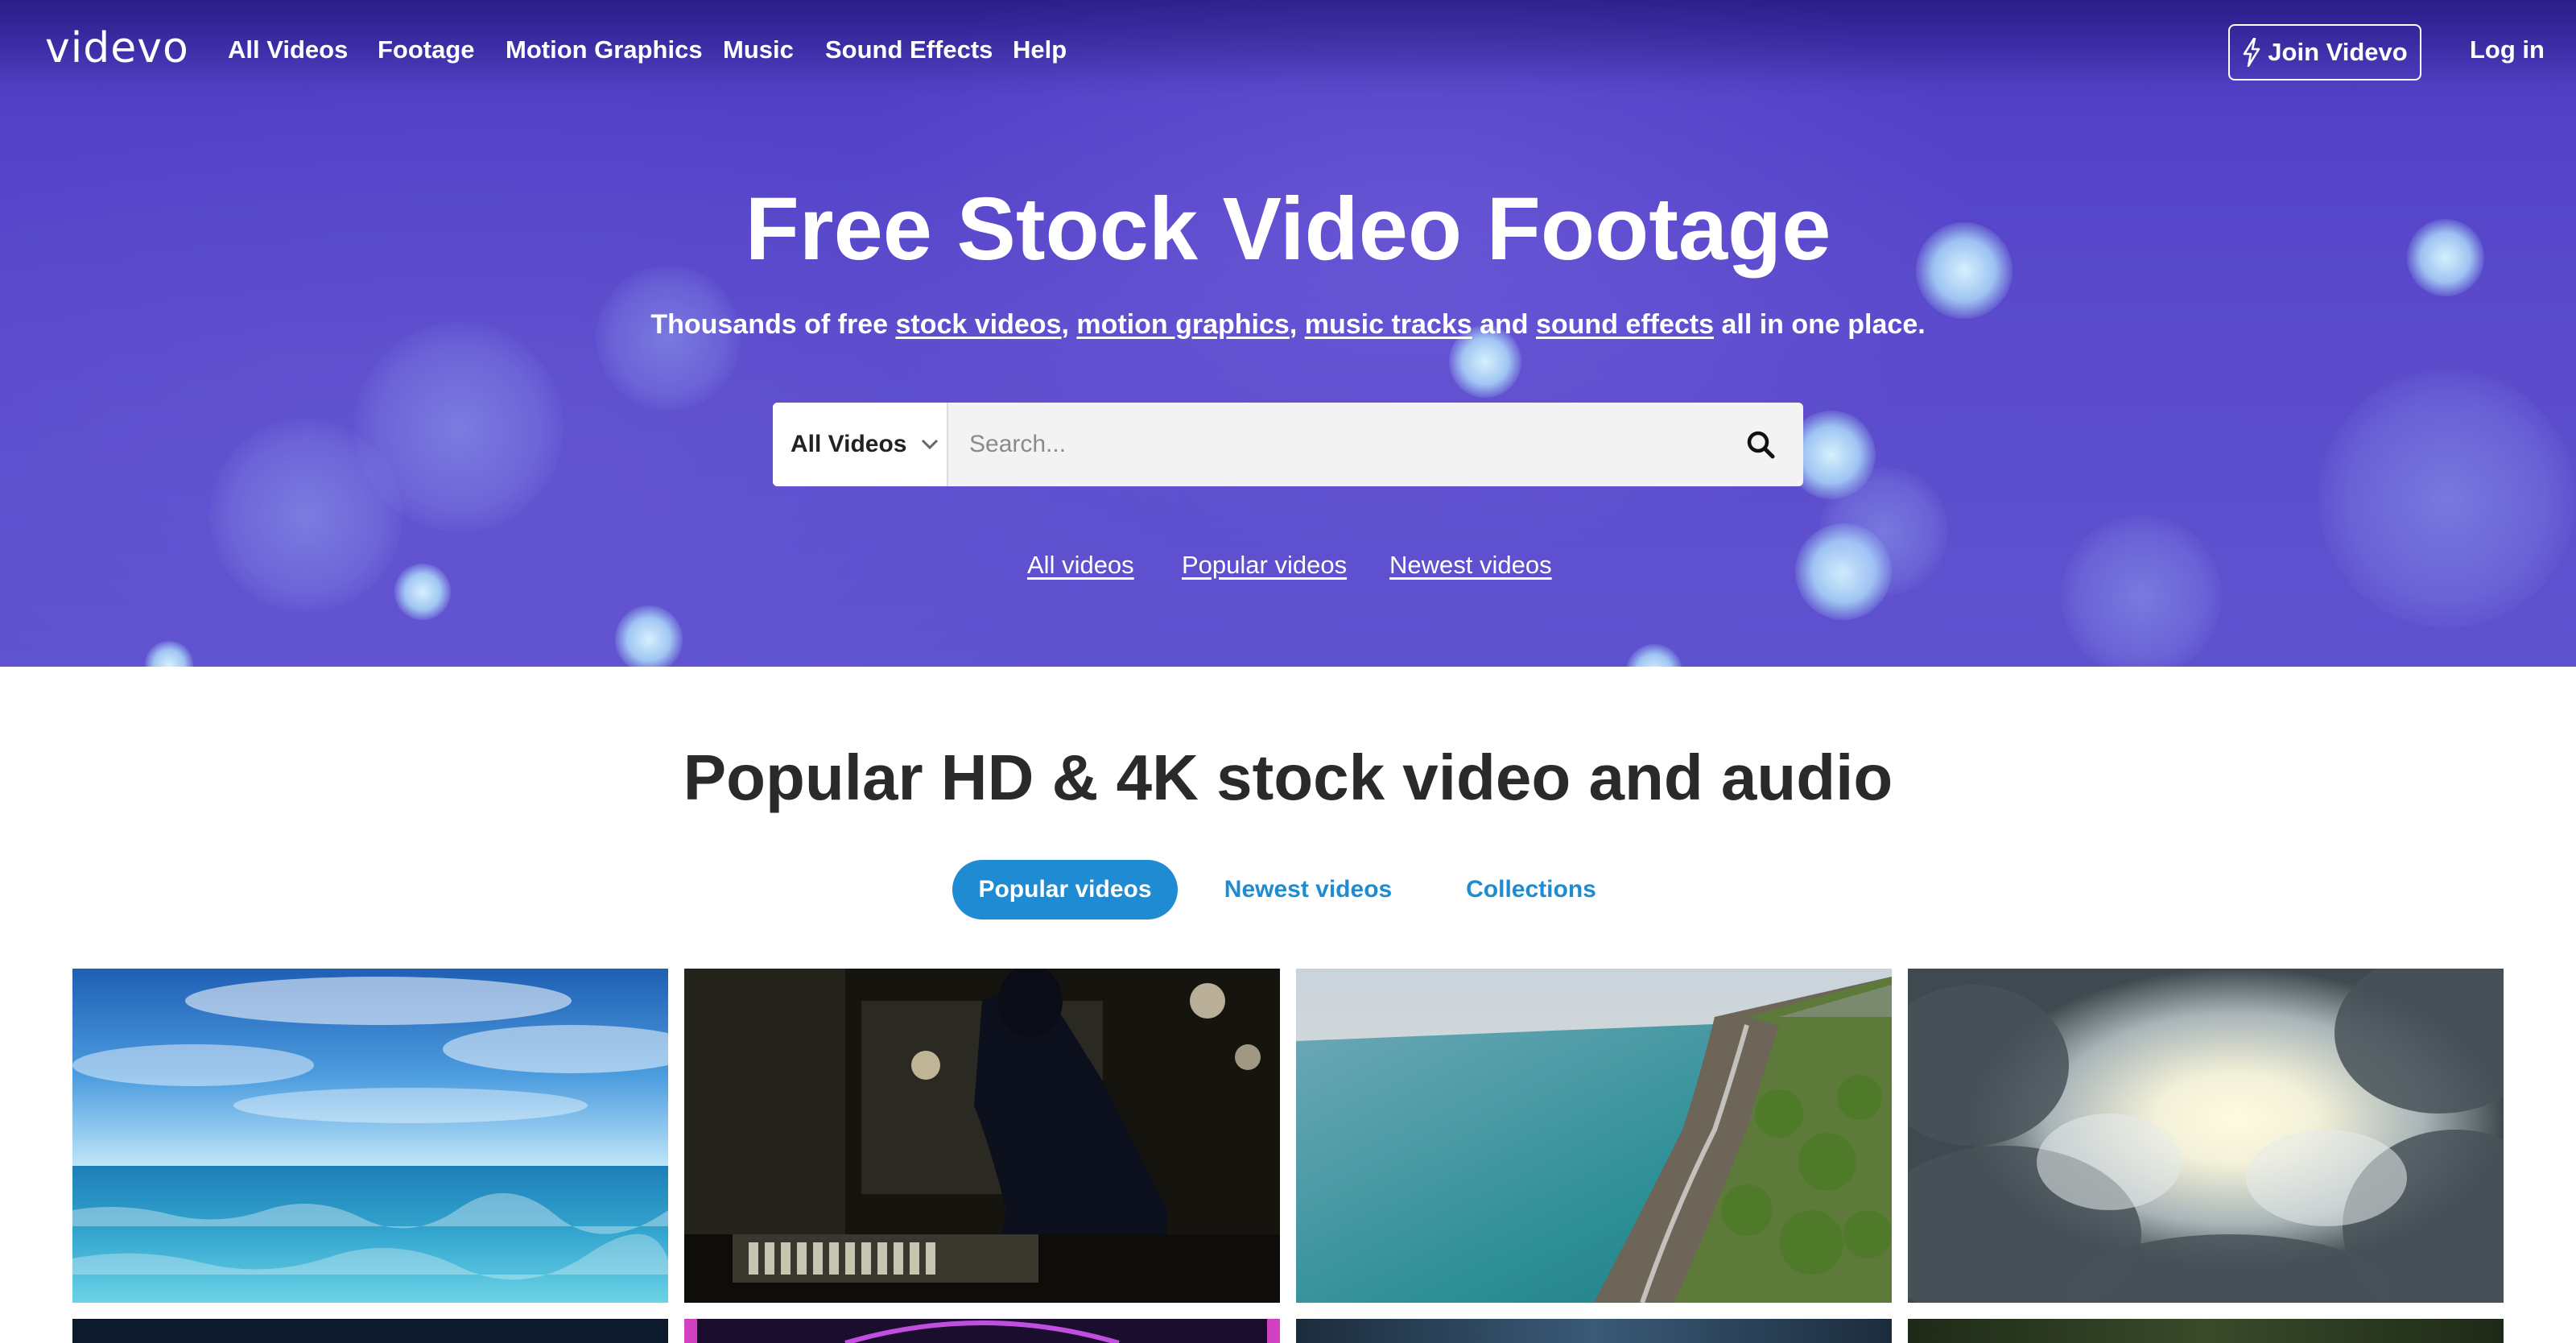 This screenshot has height=1343, width=2576. Describe the element at coordinates (1326, 444) in the screenshot. I see `search-input` at that location.